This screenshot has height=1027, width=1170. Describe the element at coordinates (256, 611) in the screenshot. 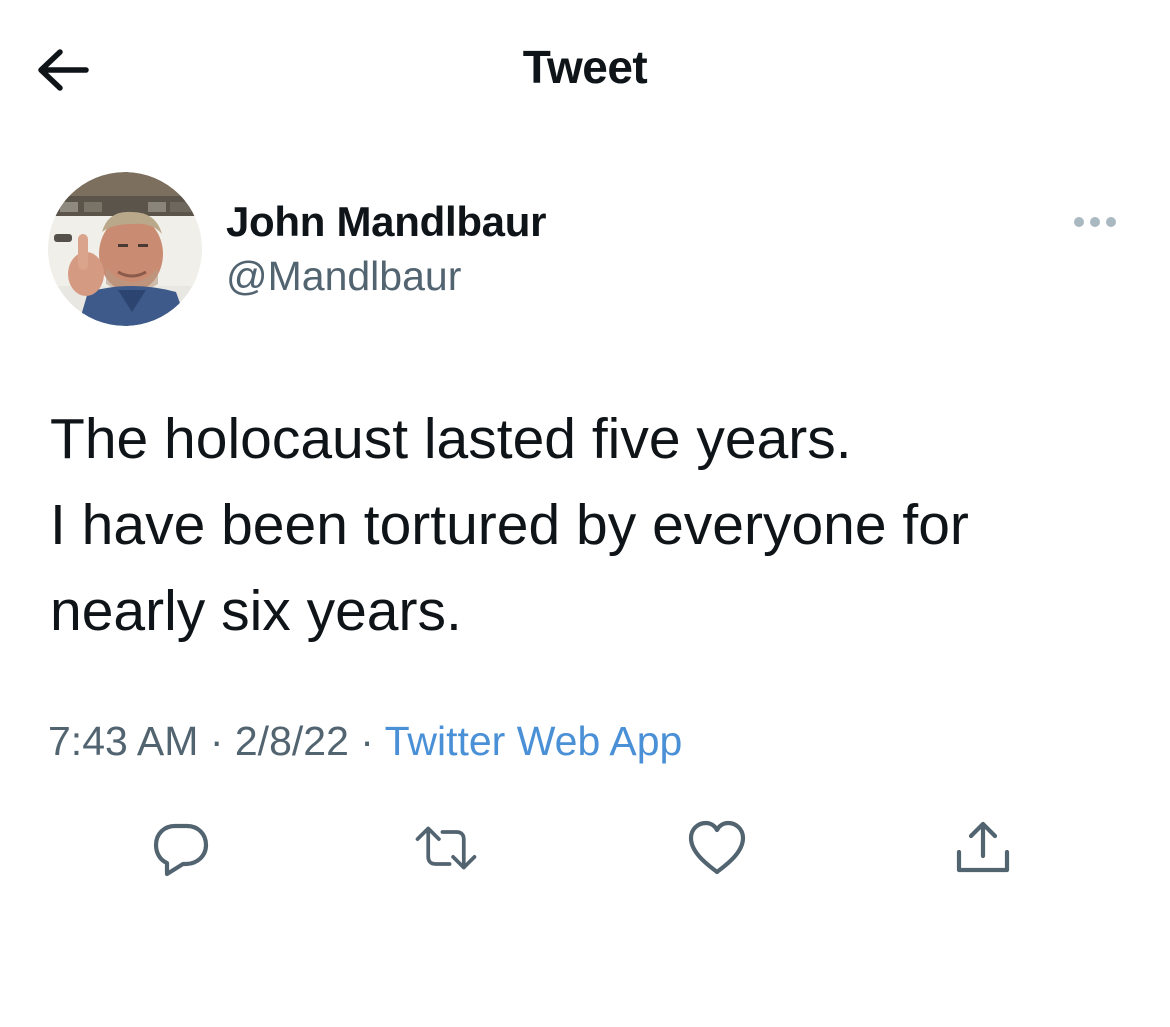

I see `tweet-text-line: nearly six years.` at that location.